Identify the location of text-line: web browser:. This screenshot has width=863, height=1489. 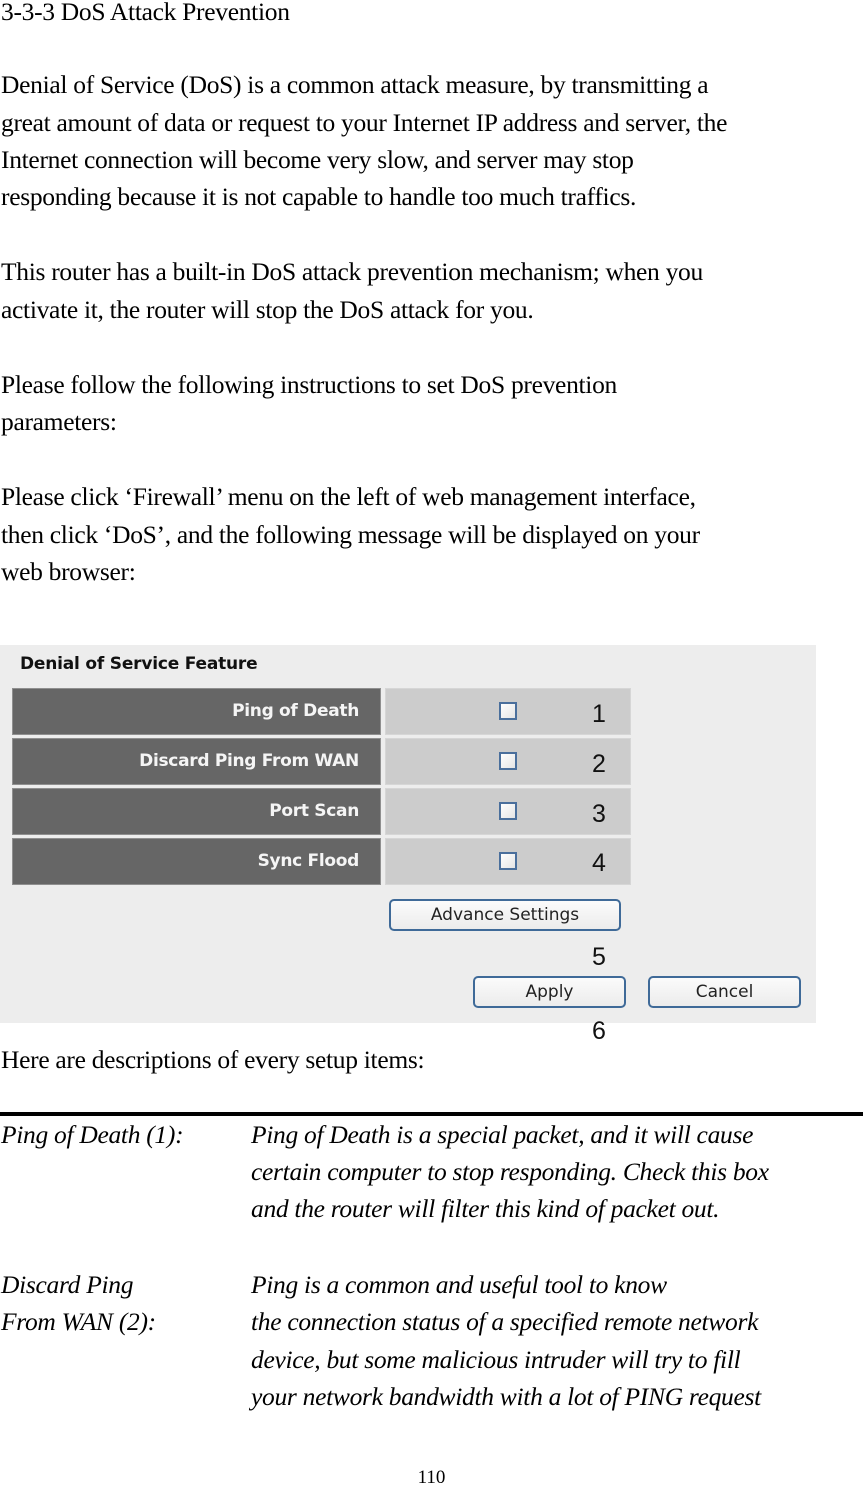
(68, 571).